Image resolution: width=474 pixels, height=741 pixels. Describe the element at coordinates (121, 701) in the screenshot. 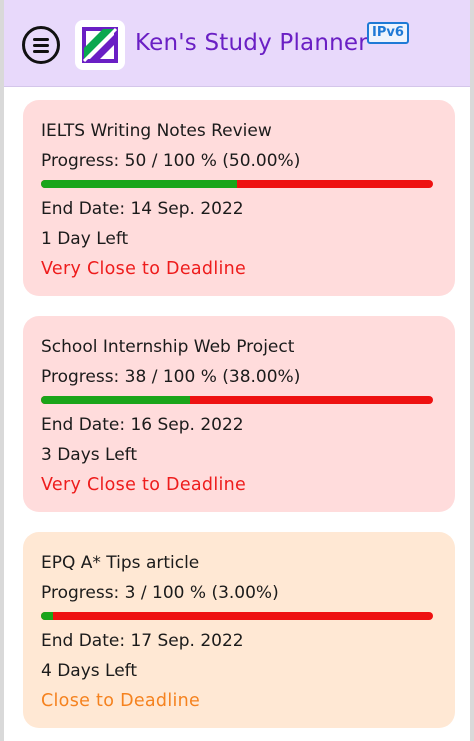

I see `task-status: Close to Deadline` at that location.